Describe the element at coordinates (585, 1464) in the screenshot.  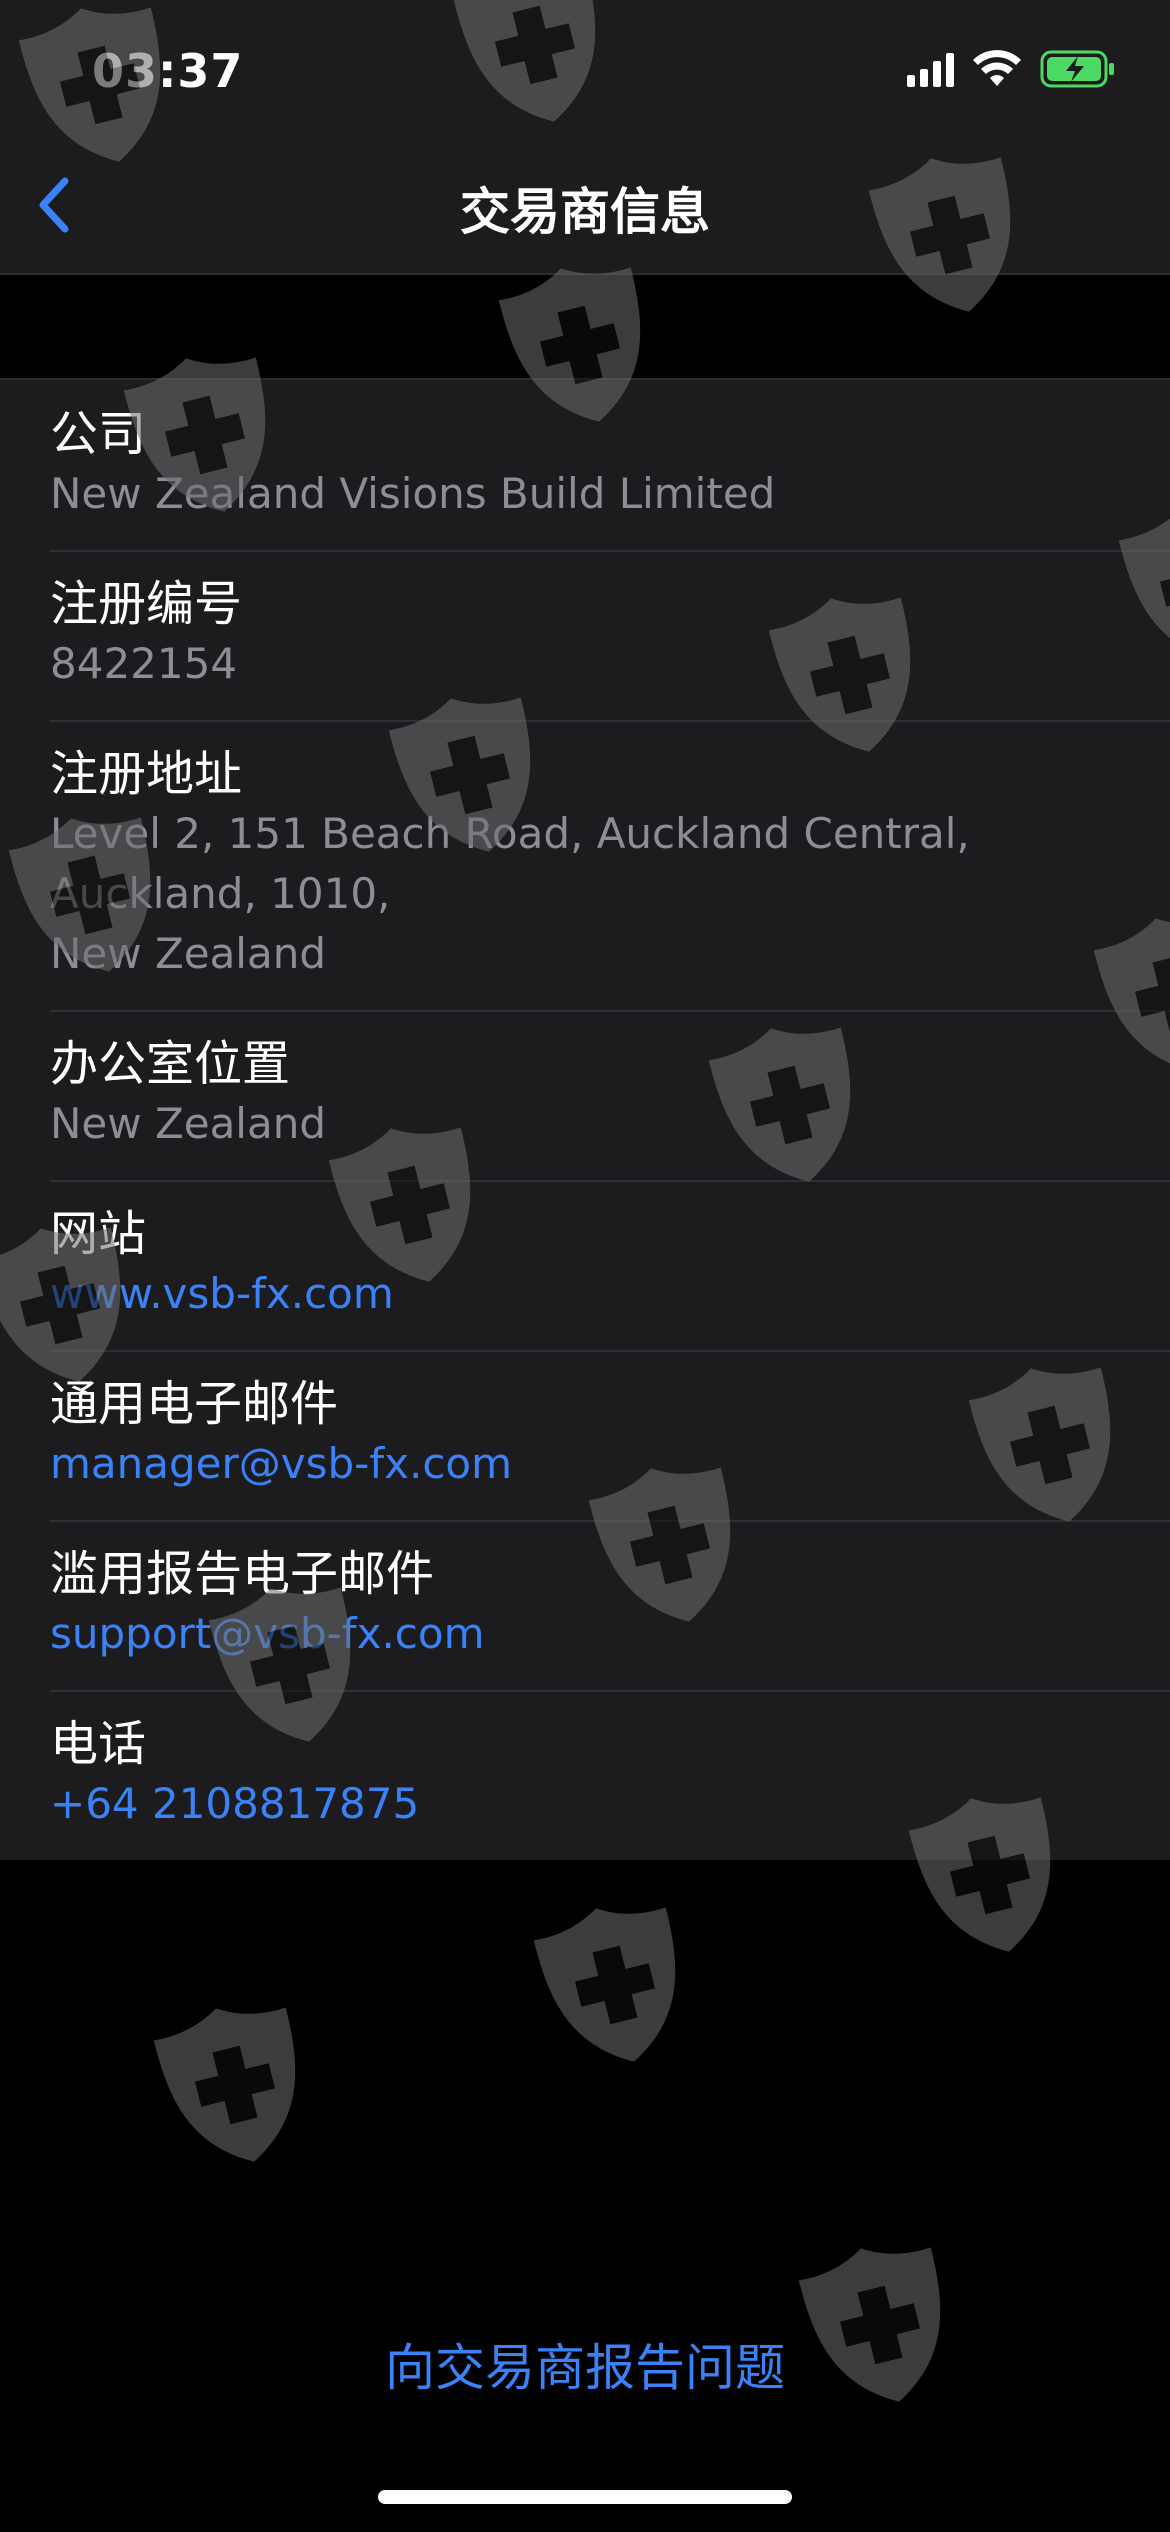
I see `general-email-link: manager@vsb-fx.com` at that location.